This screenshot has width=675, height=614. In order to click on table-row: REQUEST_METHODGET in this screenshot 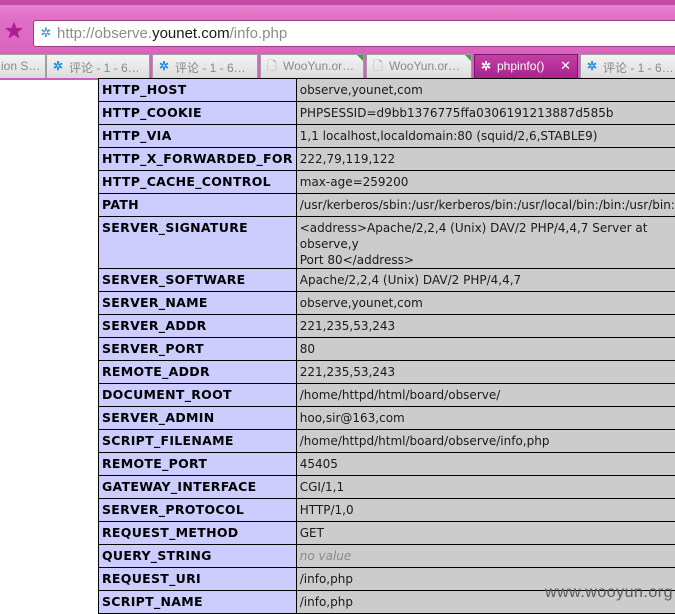, I will do `click(387, 533)`.